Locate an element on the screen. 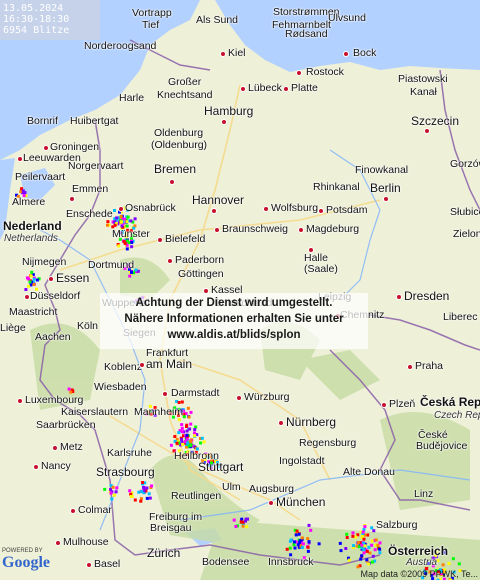 This screenshot has width=480, height=580. date-text: 13.05.2024 is located at coordinates (33, 8).